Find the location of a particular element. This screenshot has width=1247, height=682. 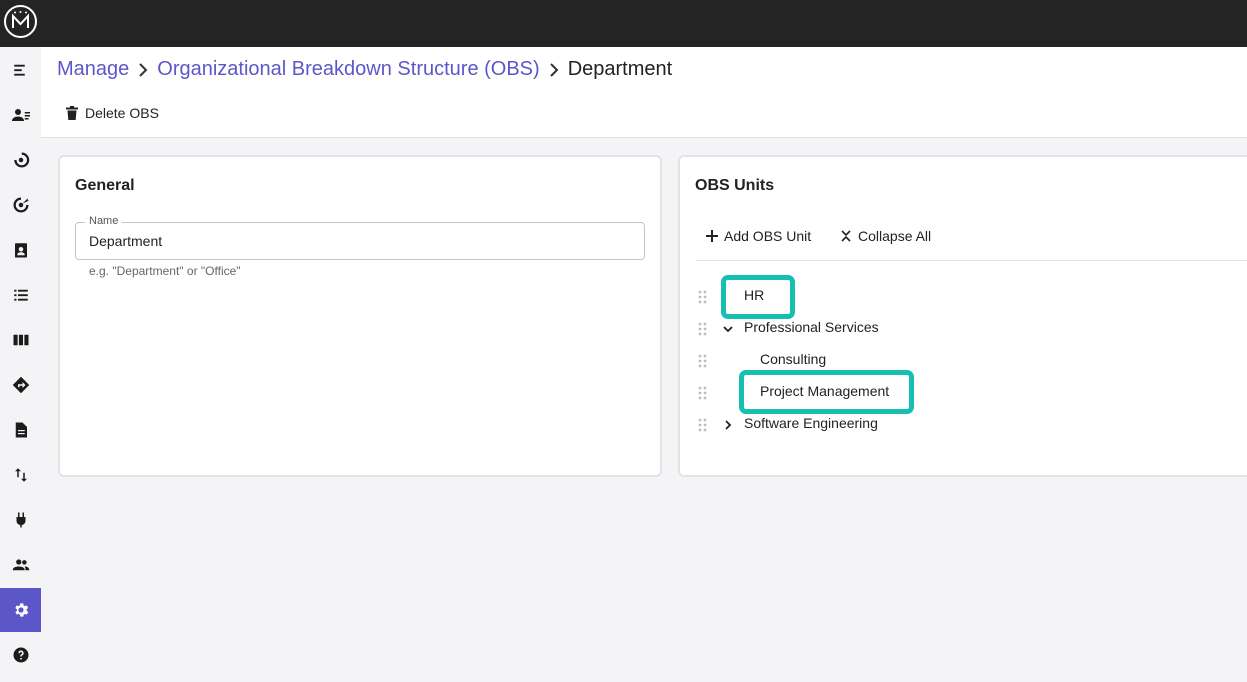

trash-icon is located at coordinates (72, 113).